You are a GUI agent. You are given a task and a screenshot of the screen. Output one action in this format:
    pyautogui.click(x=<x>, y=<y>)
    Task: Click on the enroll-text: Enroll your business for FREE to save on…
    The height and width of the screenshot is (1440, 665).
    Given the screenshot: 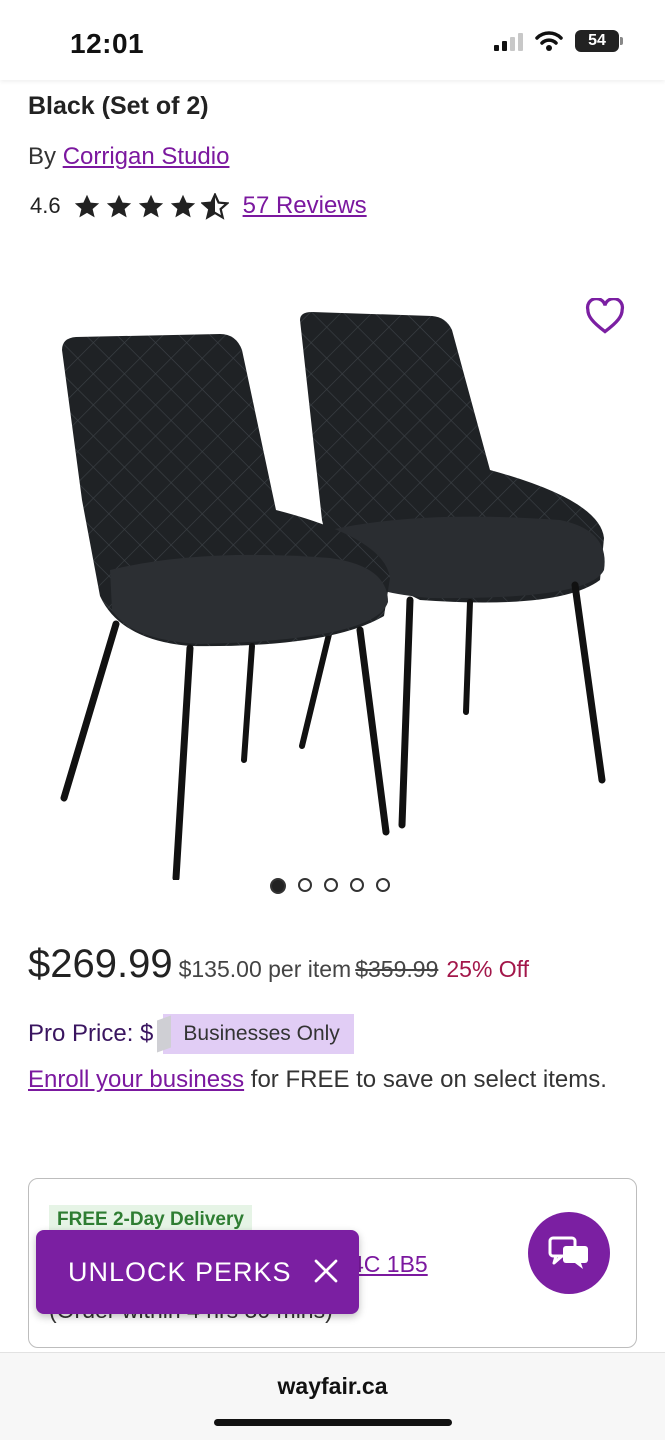 What is the action you would take?
    pyautogui.click(x=328, y=1080)
    